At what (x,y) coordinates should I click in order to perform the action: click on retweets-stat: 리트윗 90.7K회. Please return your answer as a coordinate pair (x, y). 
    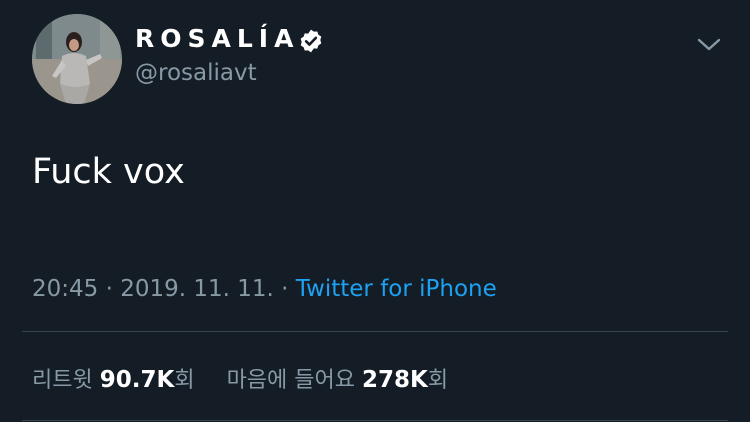
    Looking at the image, I should click on (117, 380).